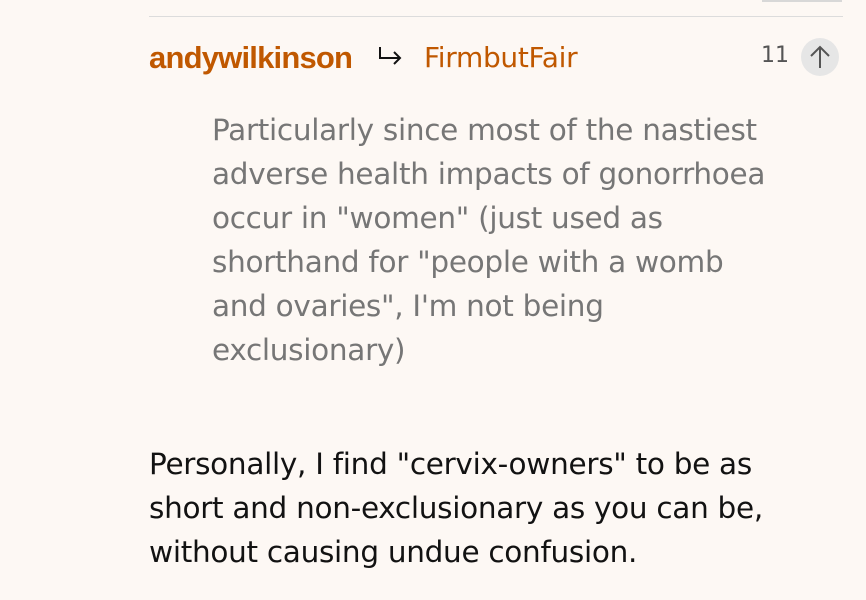 The height and width of the screenshot is (600, 866). What do you see at coordinates (496, 16) in the screenshot?
I see `comment-divider` at bounding box center [496, 16].